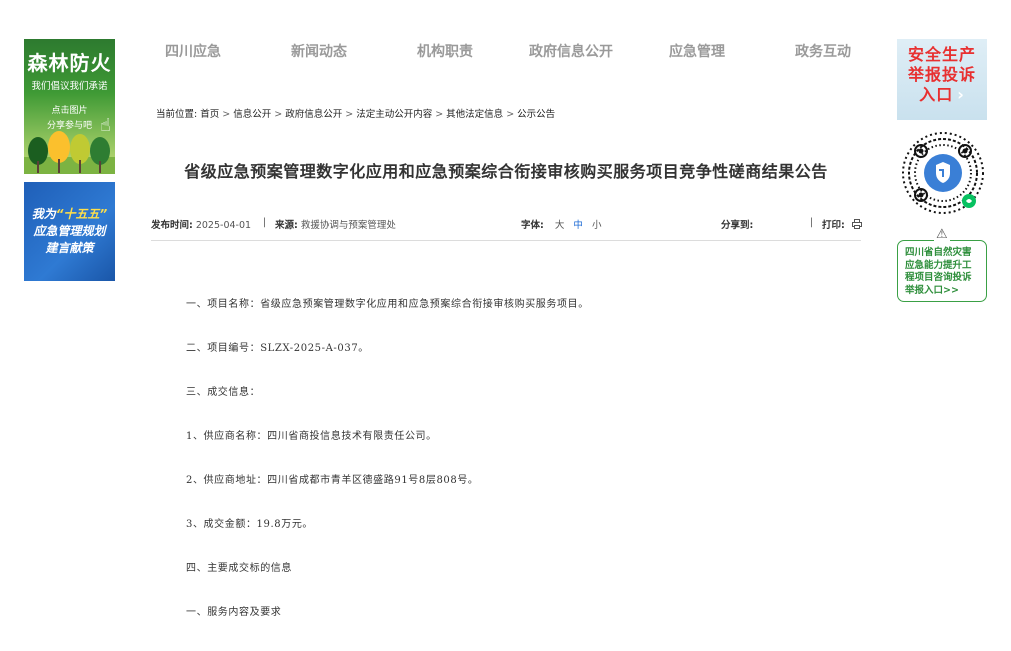  I want to click on share-label: 分享到:, so click(737, 224).